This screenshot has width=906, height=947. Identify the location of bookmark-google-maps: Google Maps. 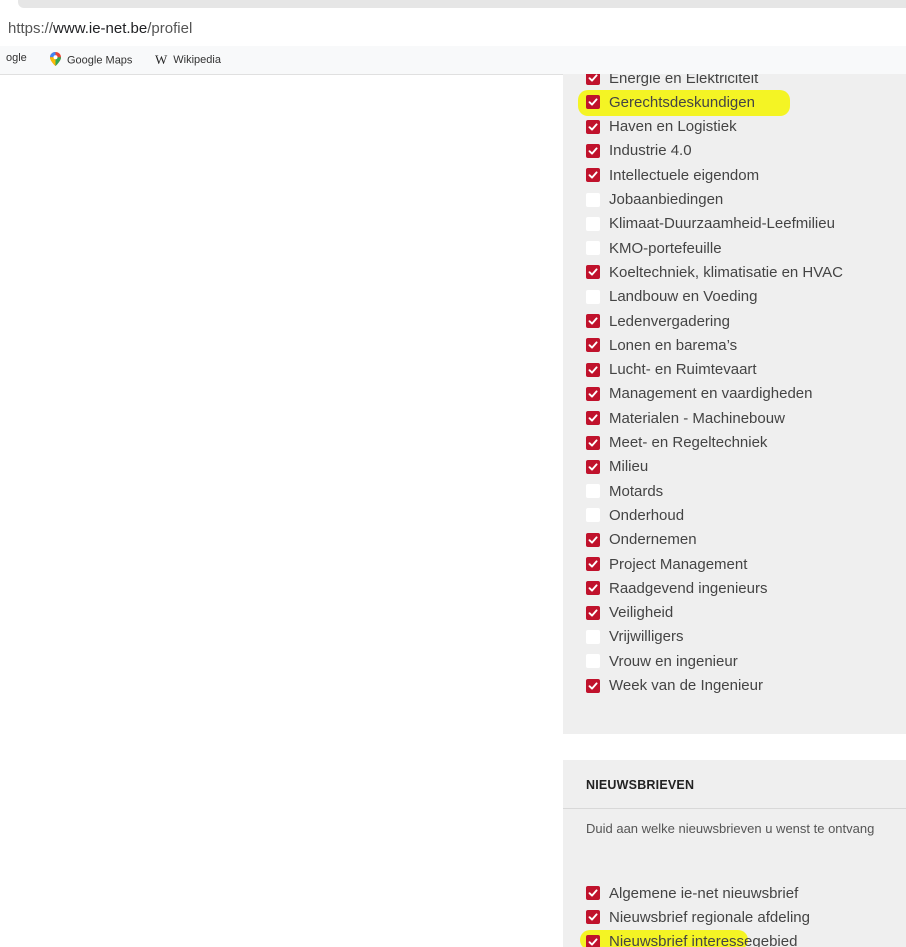
(91, 60).